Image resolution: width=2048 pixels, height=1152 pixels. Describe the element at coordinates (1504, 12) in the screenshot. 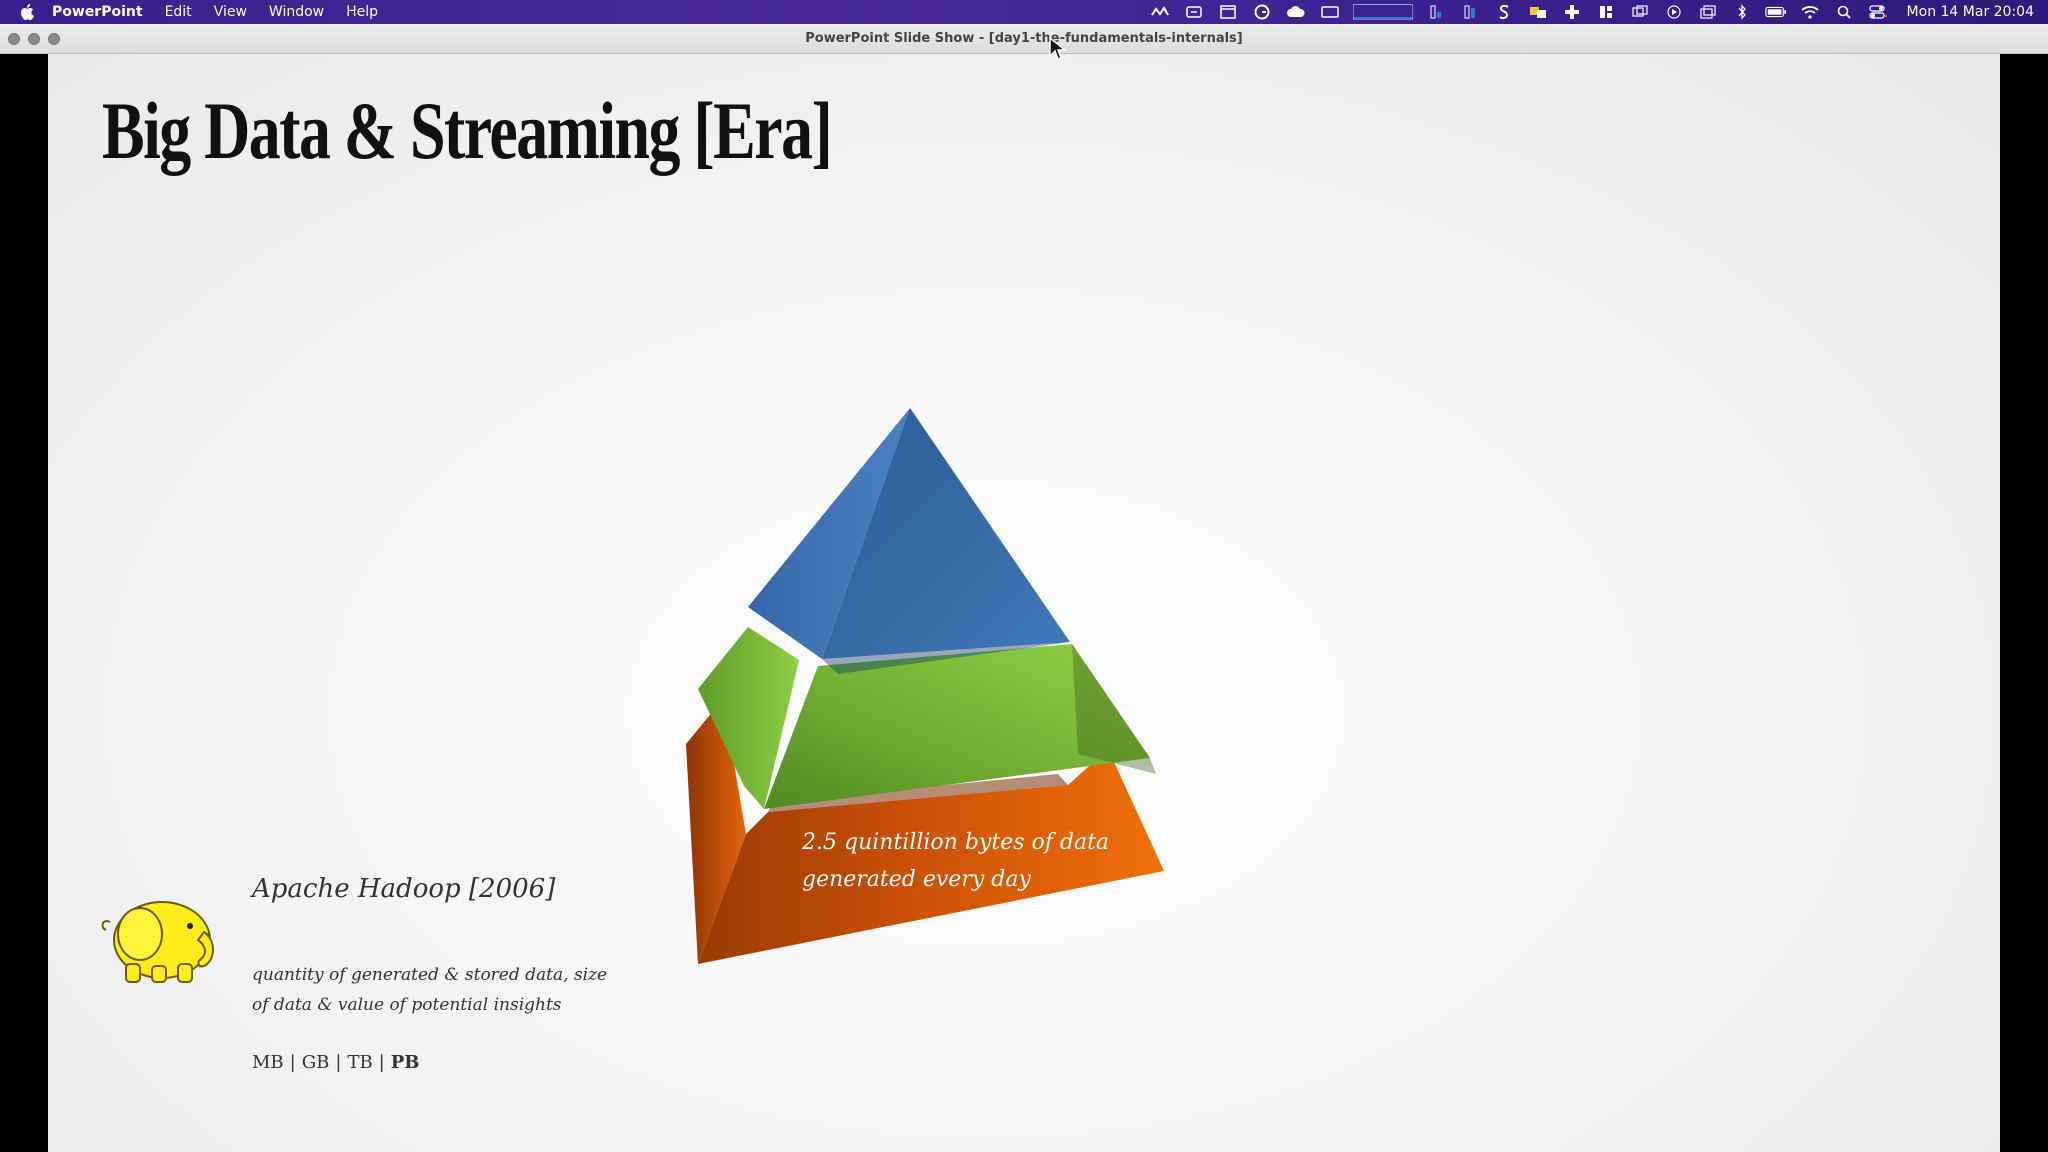

I see `scrivener-icon` at that location.